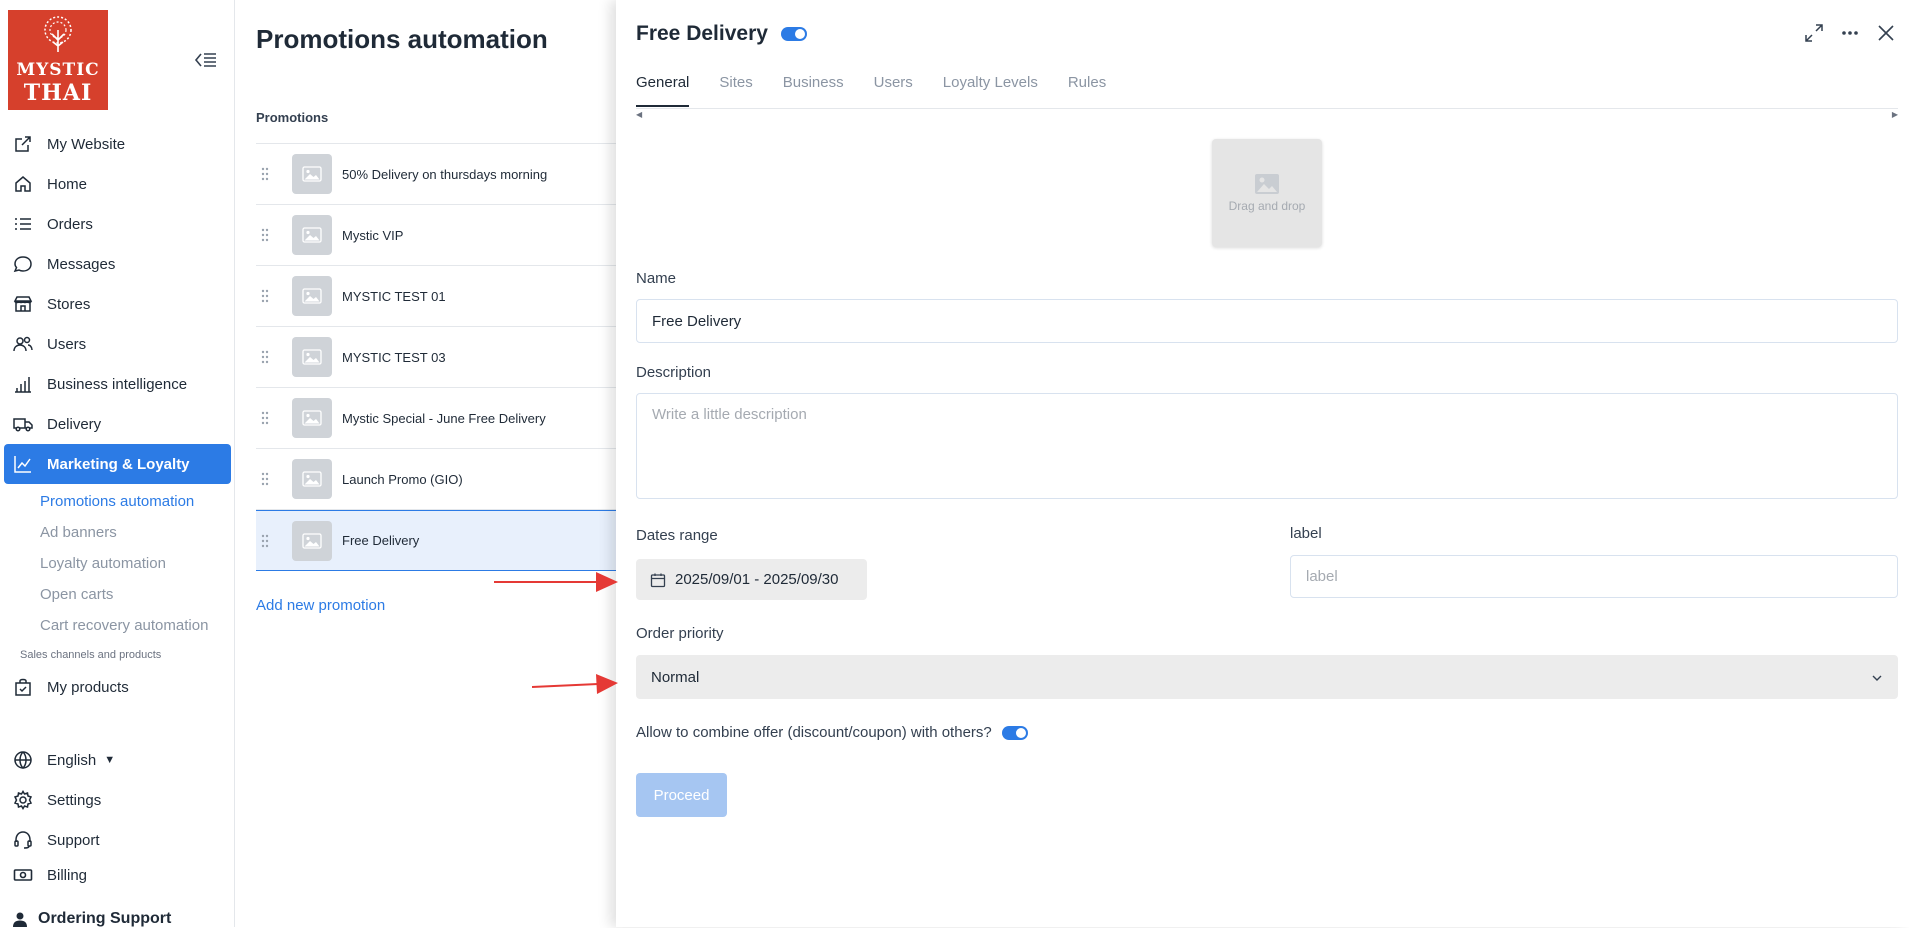  I want to click on truck-icon, so click(23, 424).